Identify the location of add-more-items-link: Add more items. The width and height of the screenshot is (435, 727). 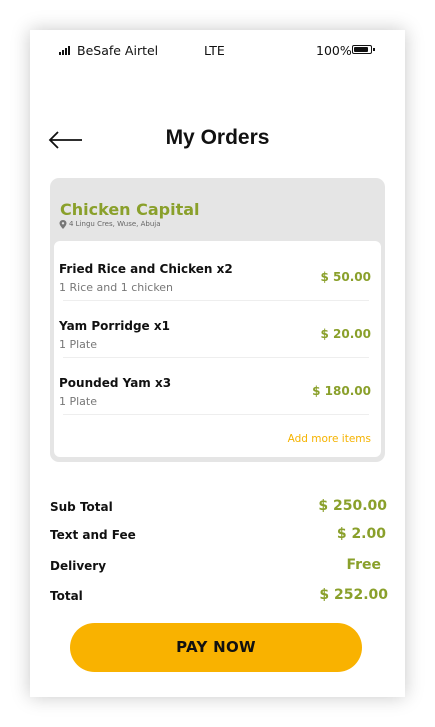
(329, 439).